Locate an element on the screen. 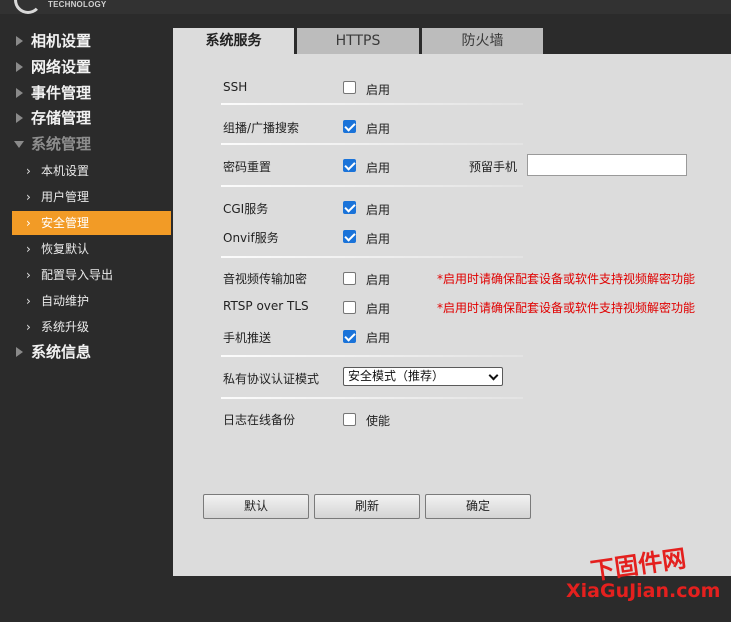 This screenshot has width=731, height=622. multicast-checkbox is located at coordinates (349, 126).